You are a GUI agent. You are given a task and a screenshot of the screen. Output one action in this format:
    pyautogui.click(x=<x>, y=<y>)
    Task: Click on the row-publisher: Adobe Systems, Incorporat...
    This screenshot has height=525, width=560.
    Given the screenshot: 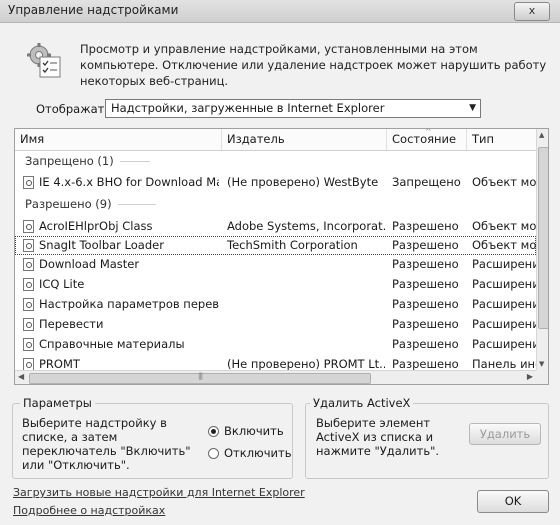 What is the action you would take?
    pyautogui.click(x=306, y=226)
    